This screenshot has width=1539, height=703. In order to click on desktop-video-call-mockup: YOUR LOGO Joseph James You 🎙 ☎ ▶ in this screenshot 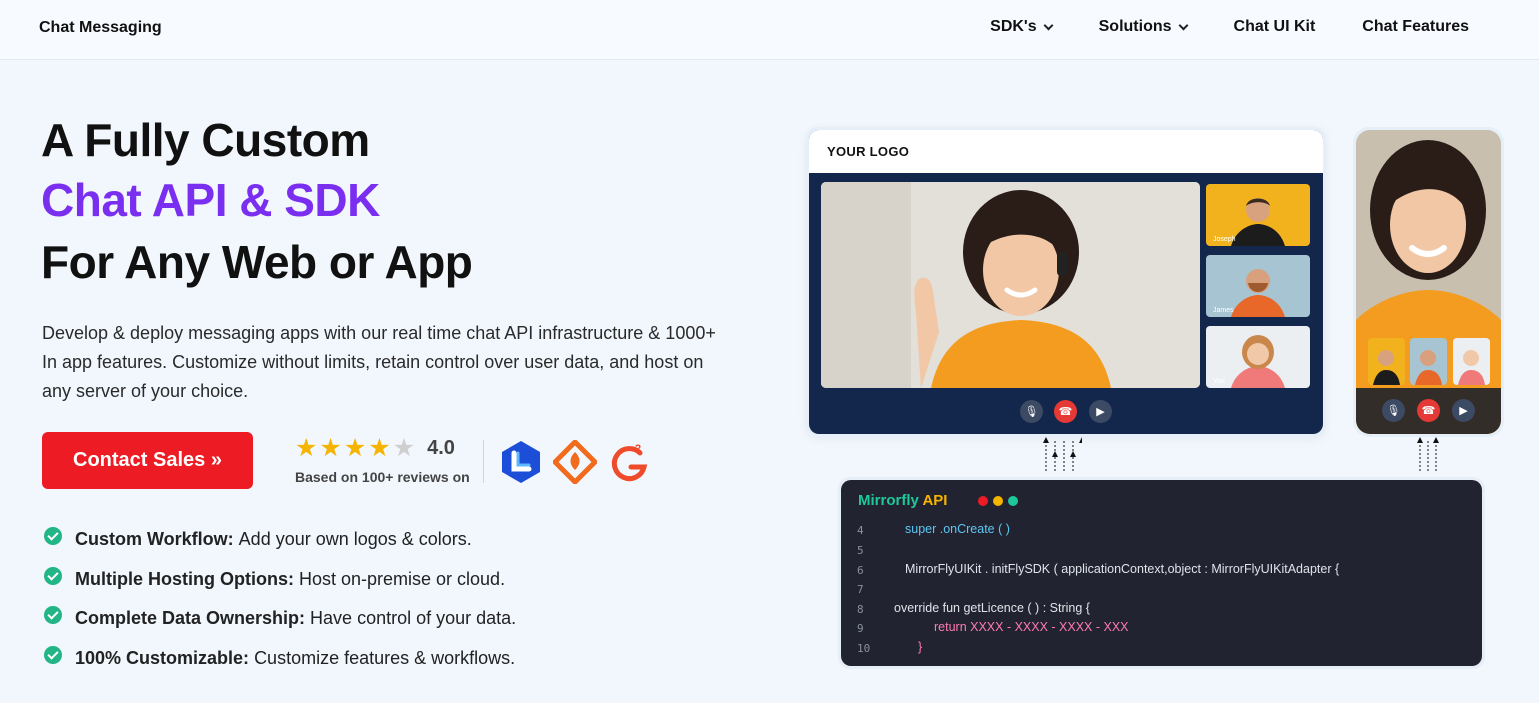, I will do `click(1066, 282)`.